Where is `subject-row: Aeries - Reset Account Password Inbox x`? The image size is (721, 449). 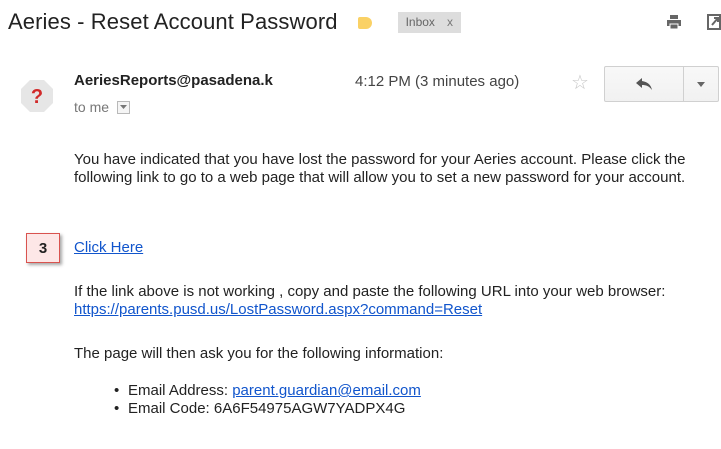 subject-row: Aeries - Reset Account Password Inbox x is located at coordinates (234, 22).